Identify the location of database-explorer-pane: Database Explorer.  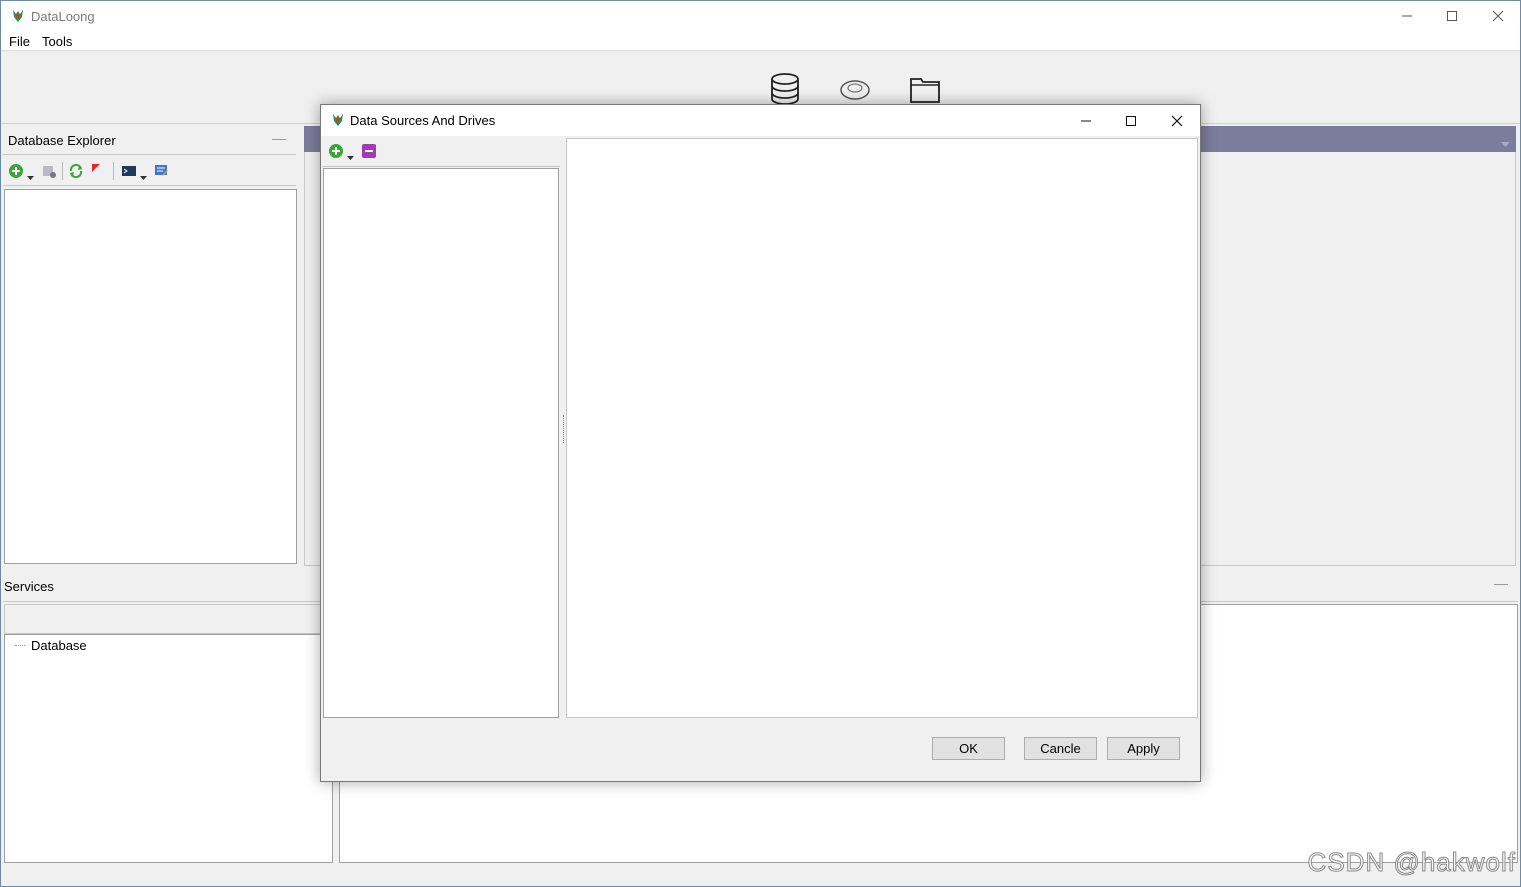
(150, 346).